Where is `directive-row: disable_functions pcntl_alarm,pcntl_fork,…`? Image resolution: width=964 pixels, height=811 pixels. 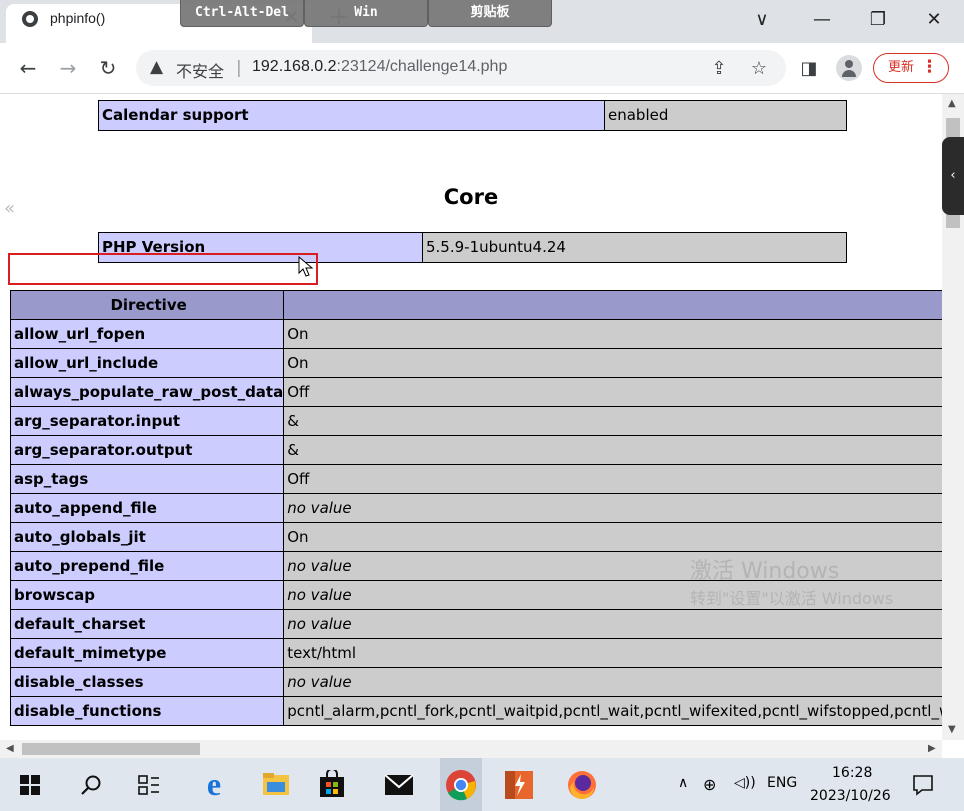
directive-row: disable_functions pcntl_alarm,pcntl_fork,… is located at coordinates (475, 711).